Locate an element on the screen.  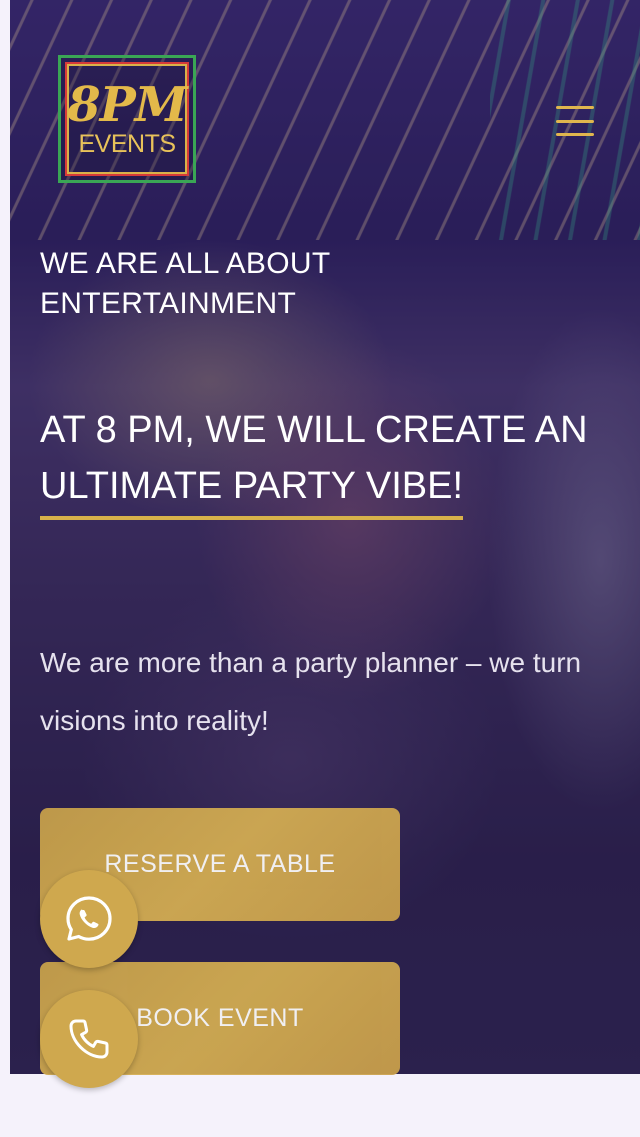
phone-button is located at coordinates (89, 1039).